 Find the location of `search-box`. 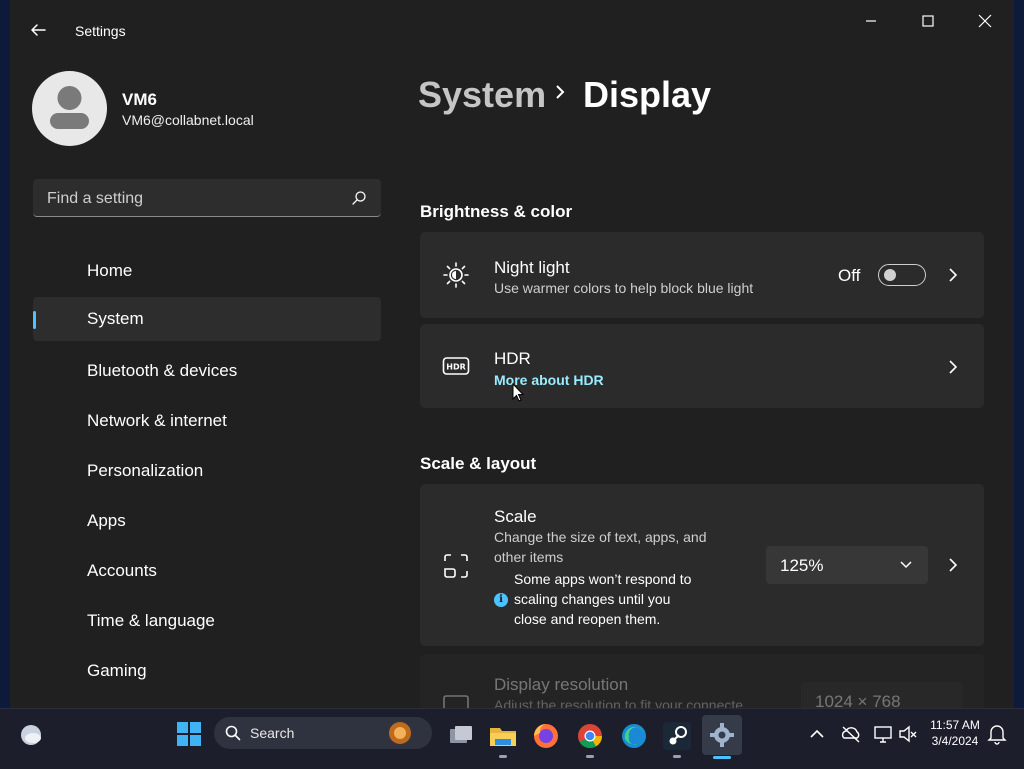

search-box is located at coordinates (207, 198).